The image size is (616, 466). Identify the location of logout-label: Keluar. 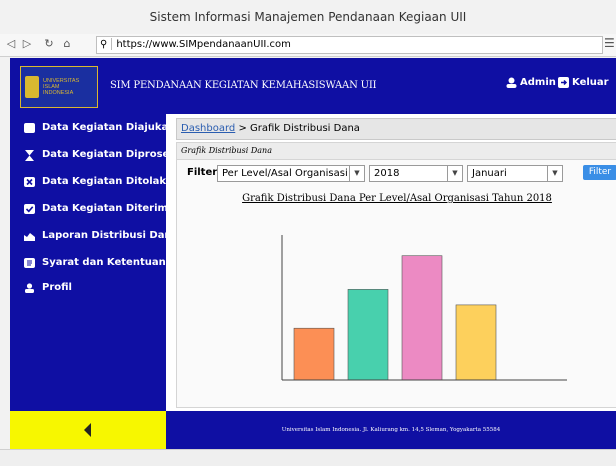
(590, 82).